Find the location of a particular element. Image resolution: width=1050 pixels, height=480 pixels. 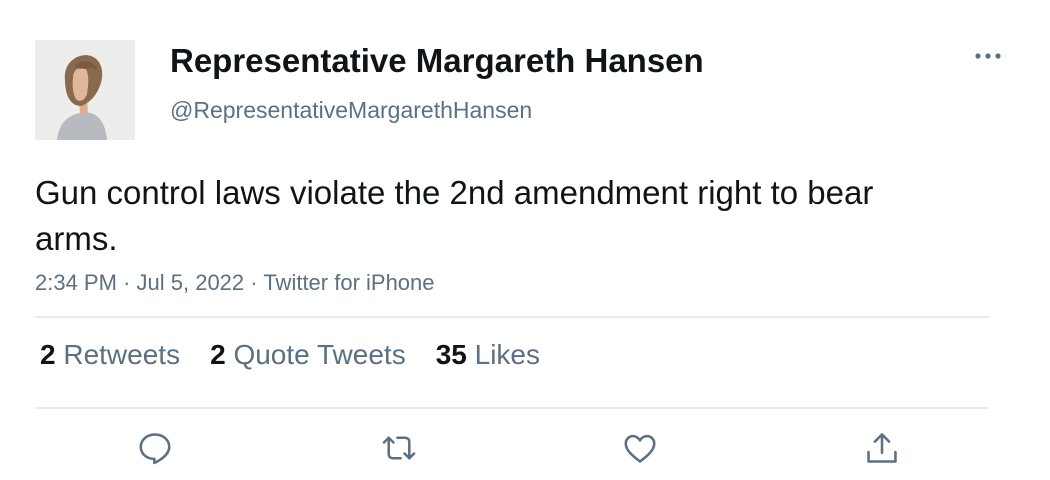

reply-button is located at coordinates (155, 448).